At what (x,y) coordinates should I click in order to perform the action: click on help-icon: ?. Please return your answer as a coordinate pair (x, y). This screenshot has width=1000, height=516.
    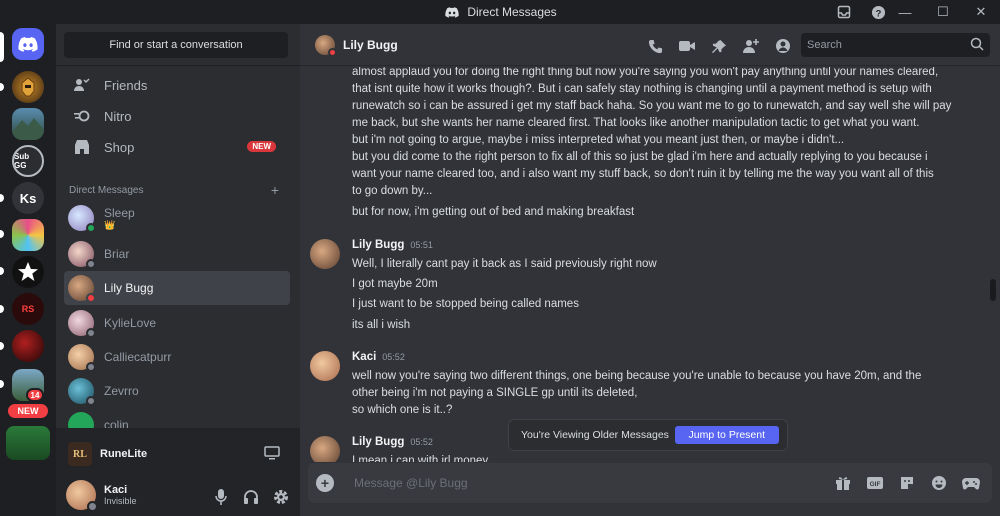
    Looking at the image, I should click on (878, 12).